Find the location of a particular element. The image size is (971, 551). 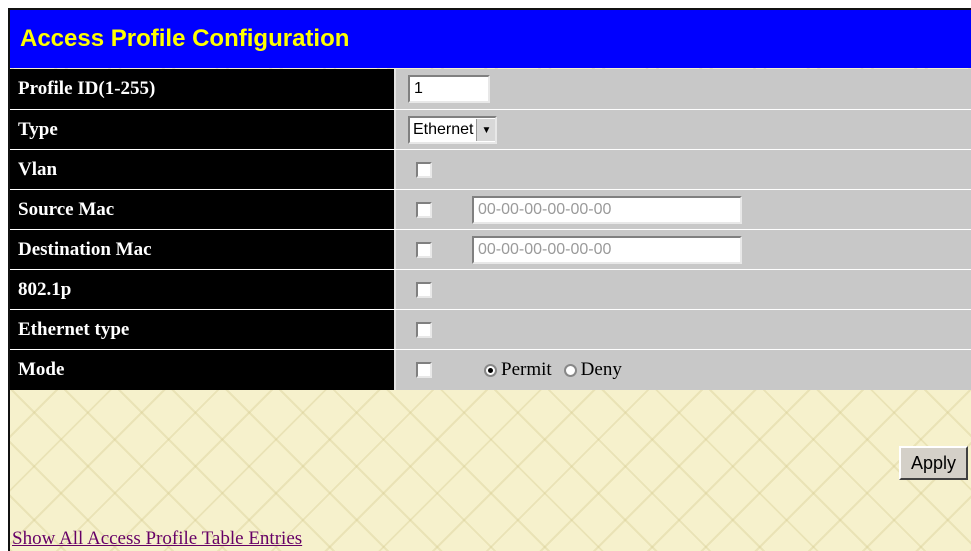

destination-mac-cell: 00-00-00-00-00-00 is located at coordinates (682, 250).